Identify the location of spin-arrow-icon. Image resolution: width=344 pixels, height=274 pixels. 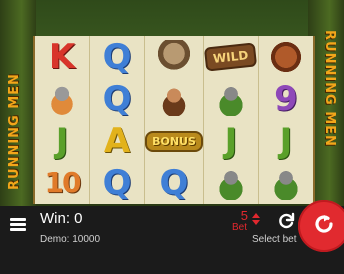
(324, 226).